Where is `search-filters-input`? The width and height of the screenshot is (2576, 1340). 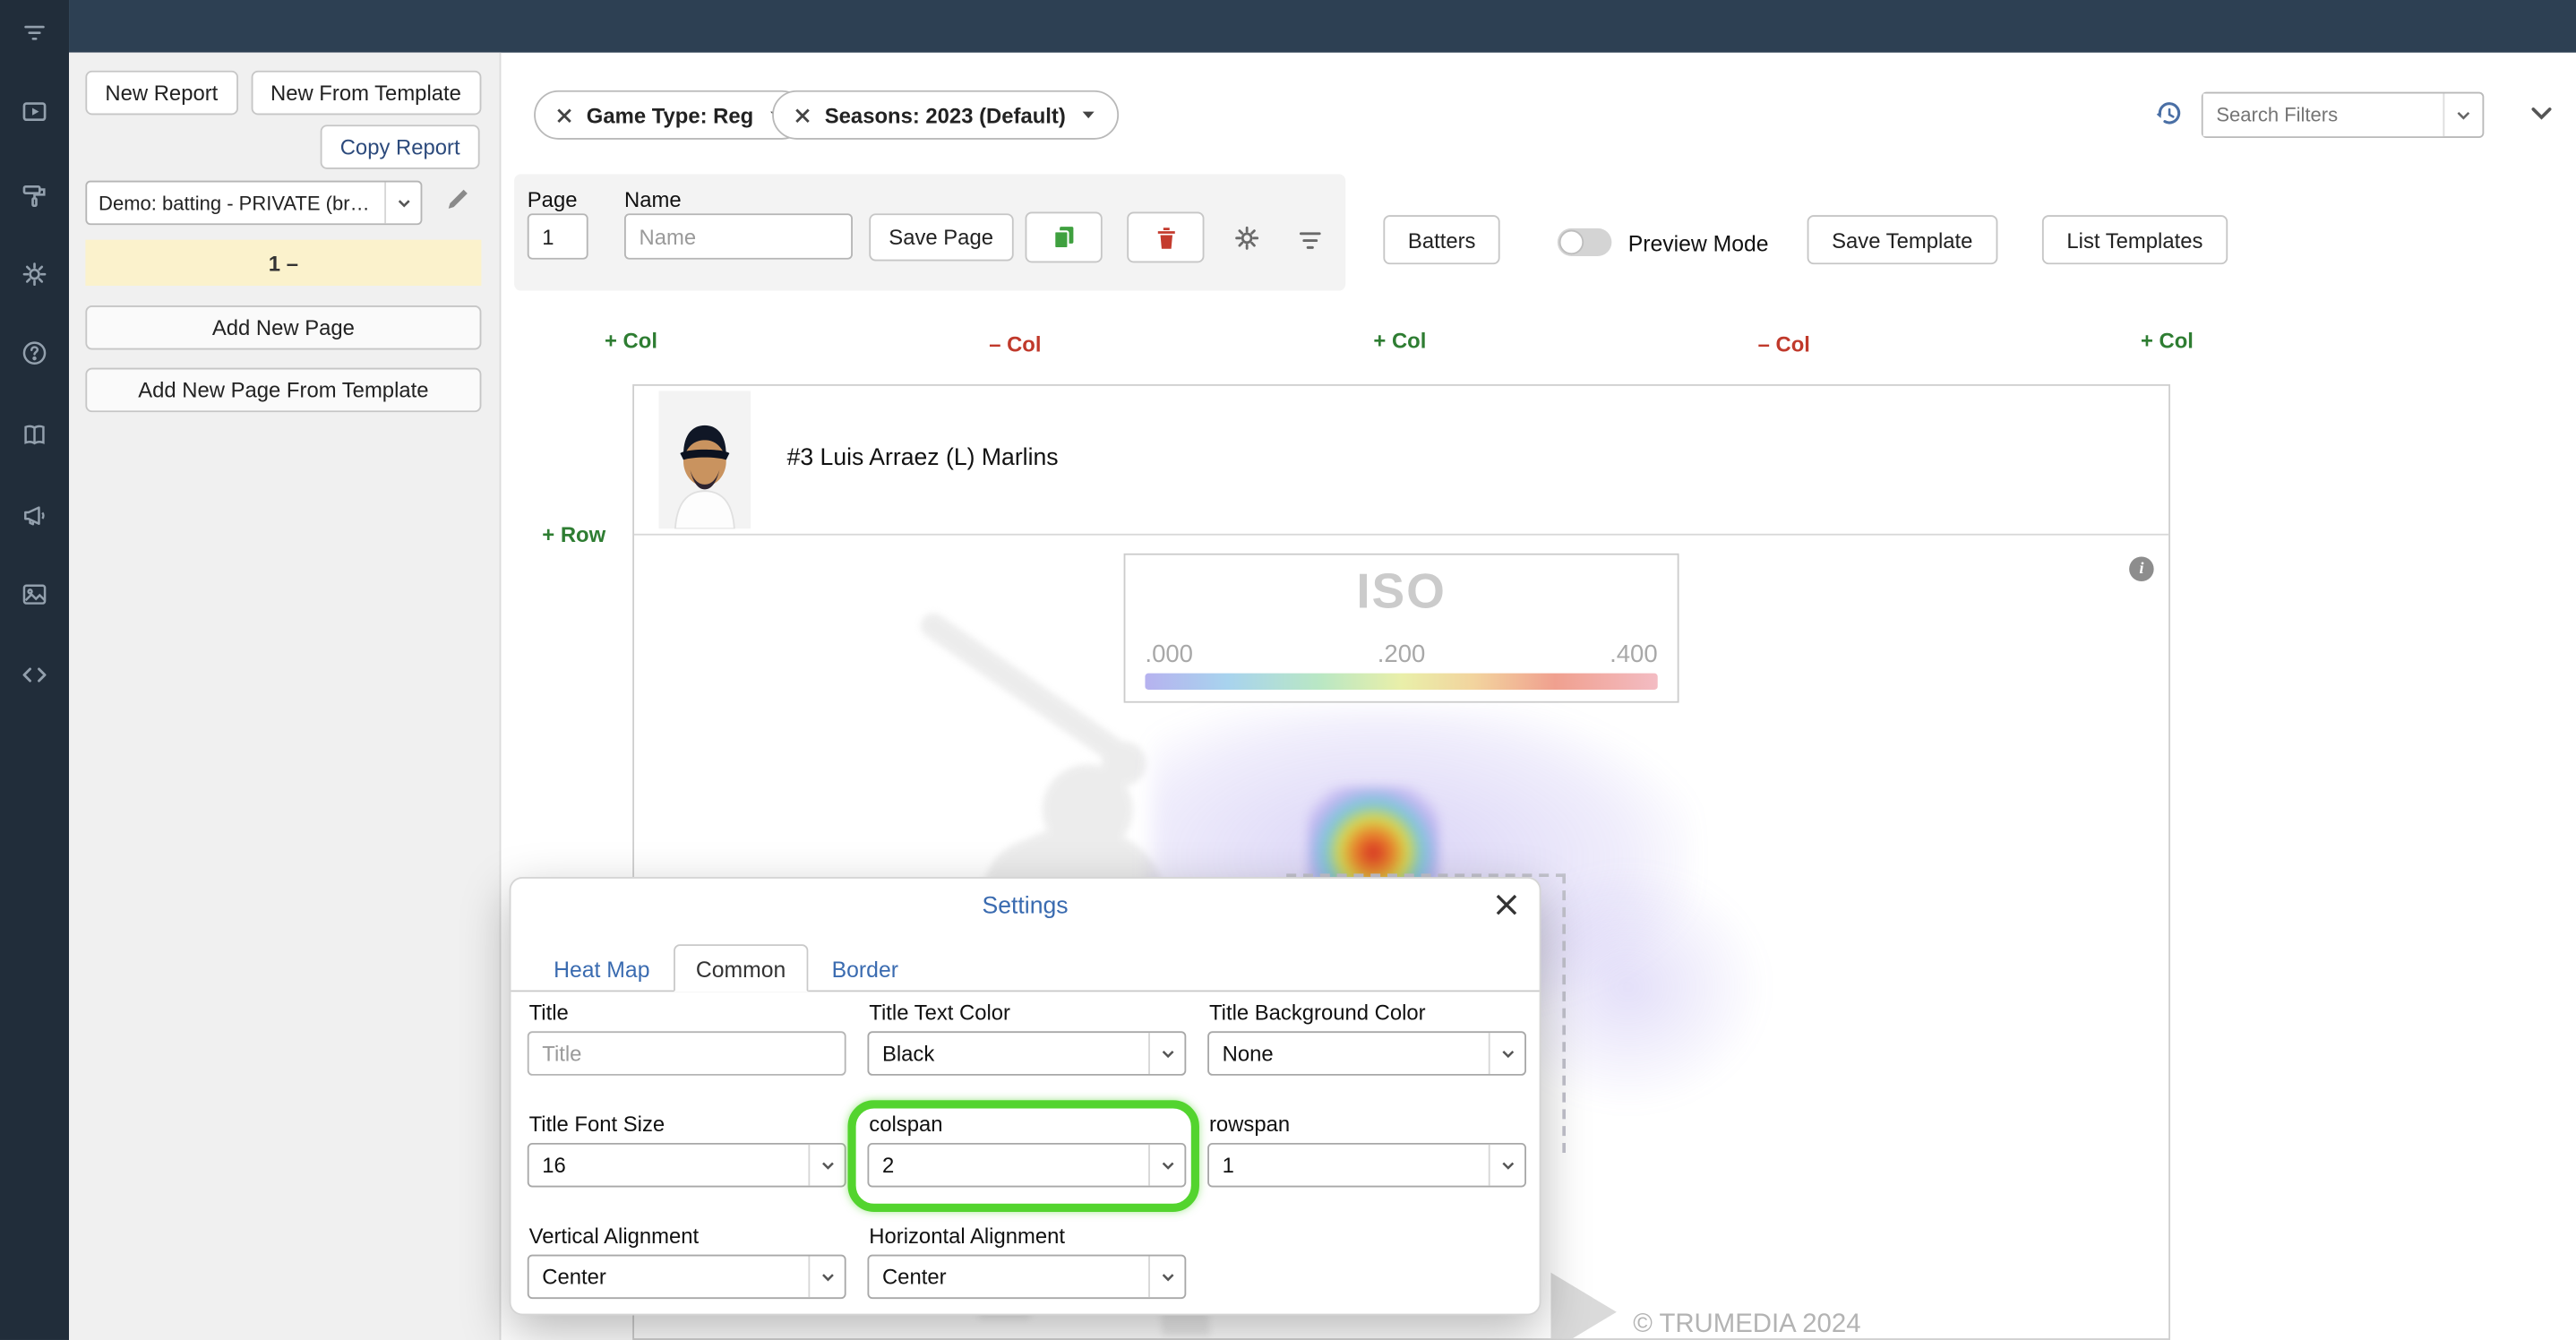 search-filters-input is located at coordinates (2322, 115).